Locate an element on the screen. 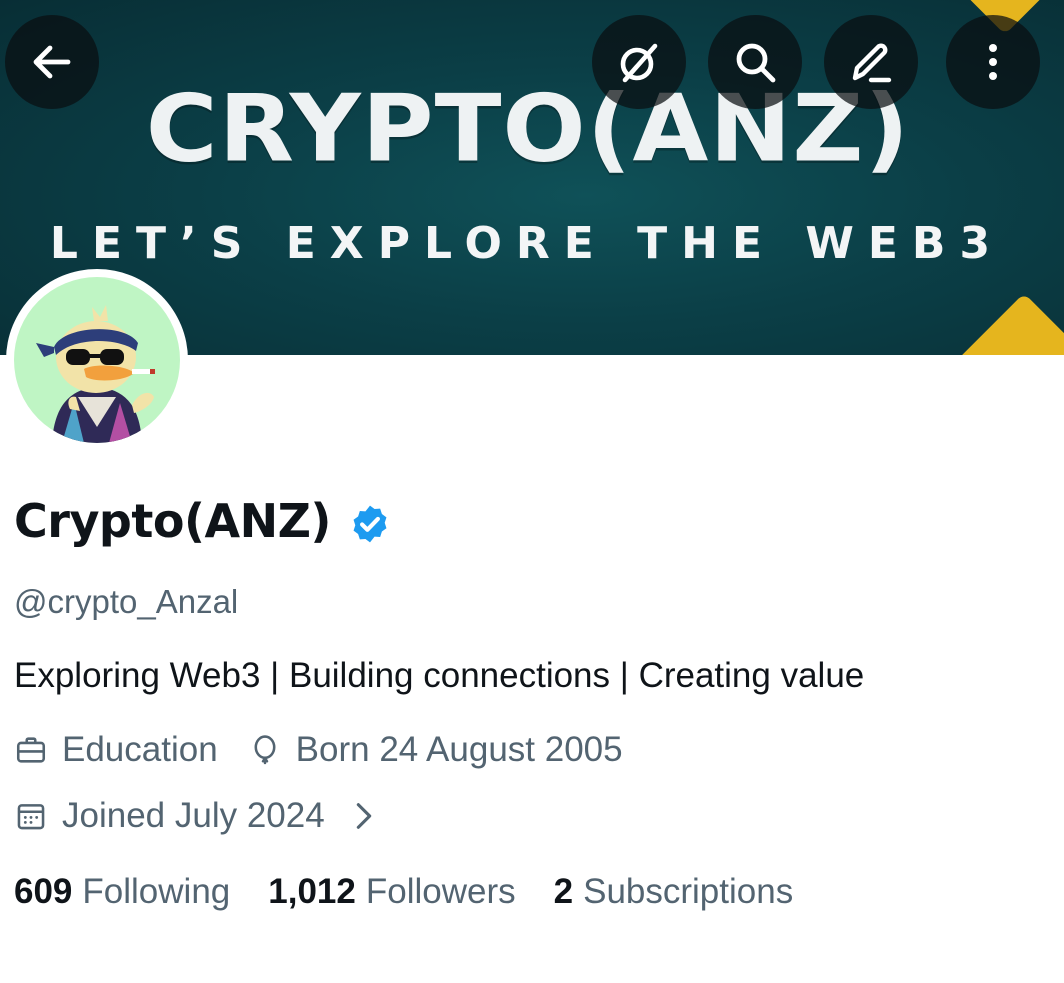 This screenshot has width=1064, height=983. arrow-left-icon is located at coordinates (52, 62).